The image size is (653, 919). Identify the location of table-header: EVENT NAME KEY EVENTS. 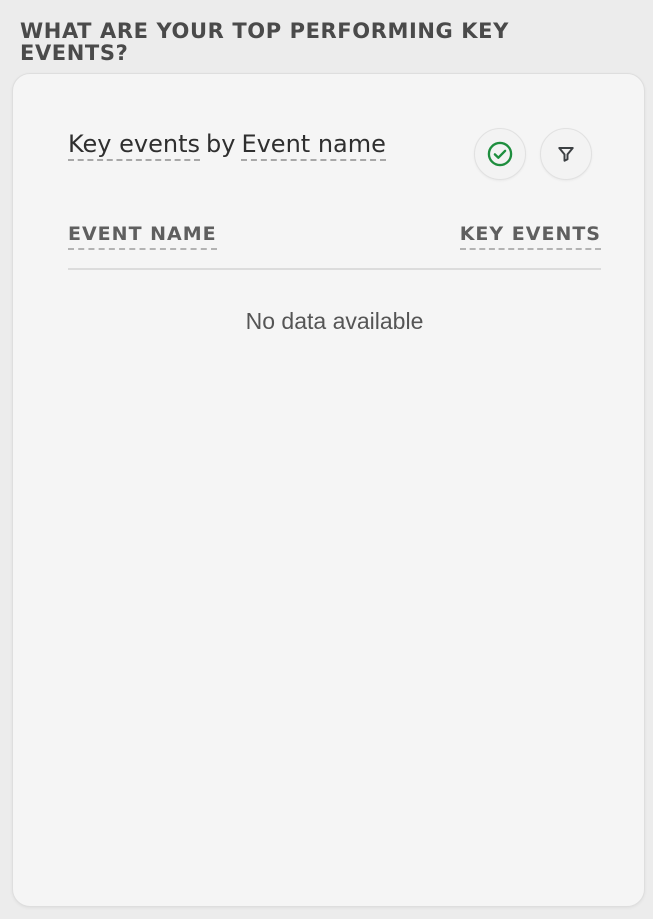
(334, 245).